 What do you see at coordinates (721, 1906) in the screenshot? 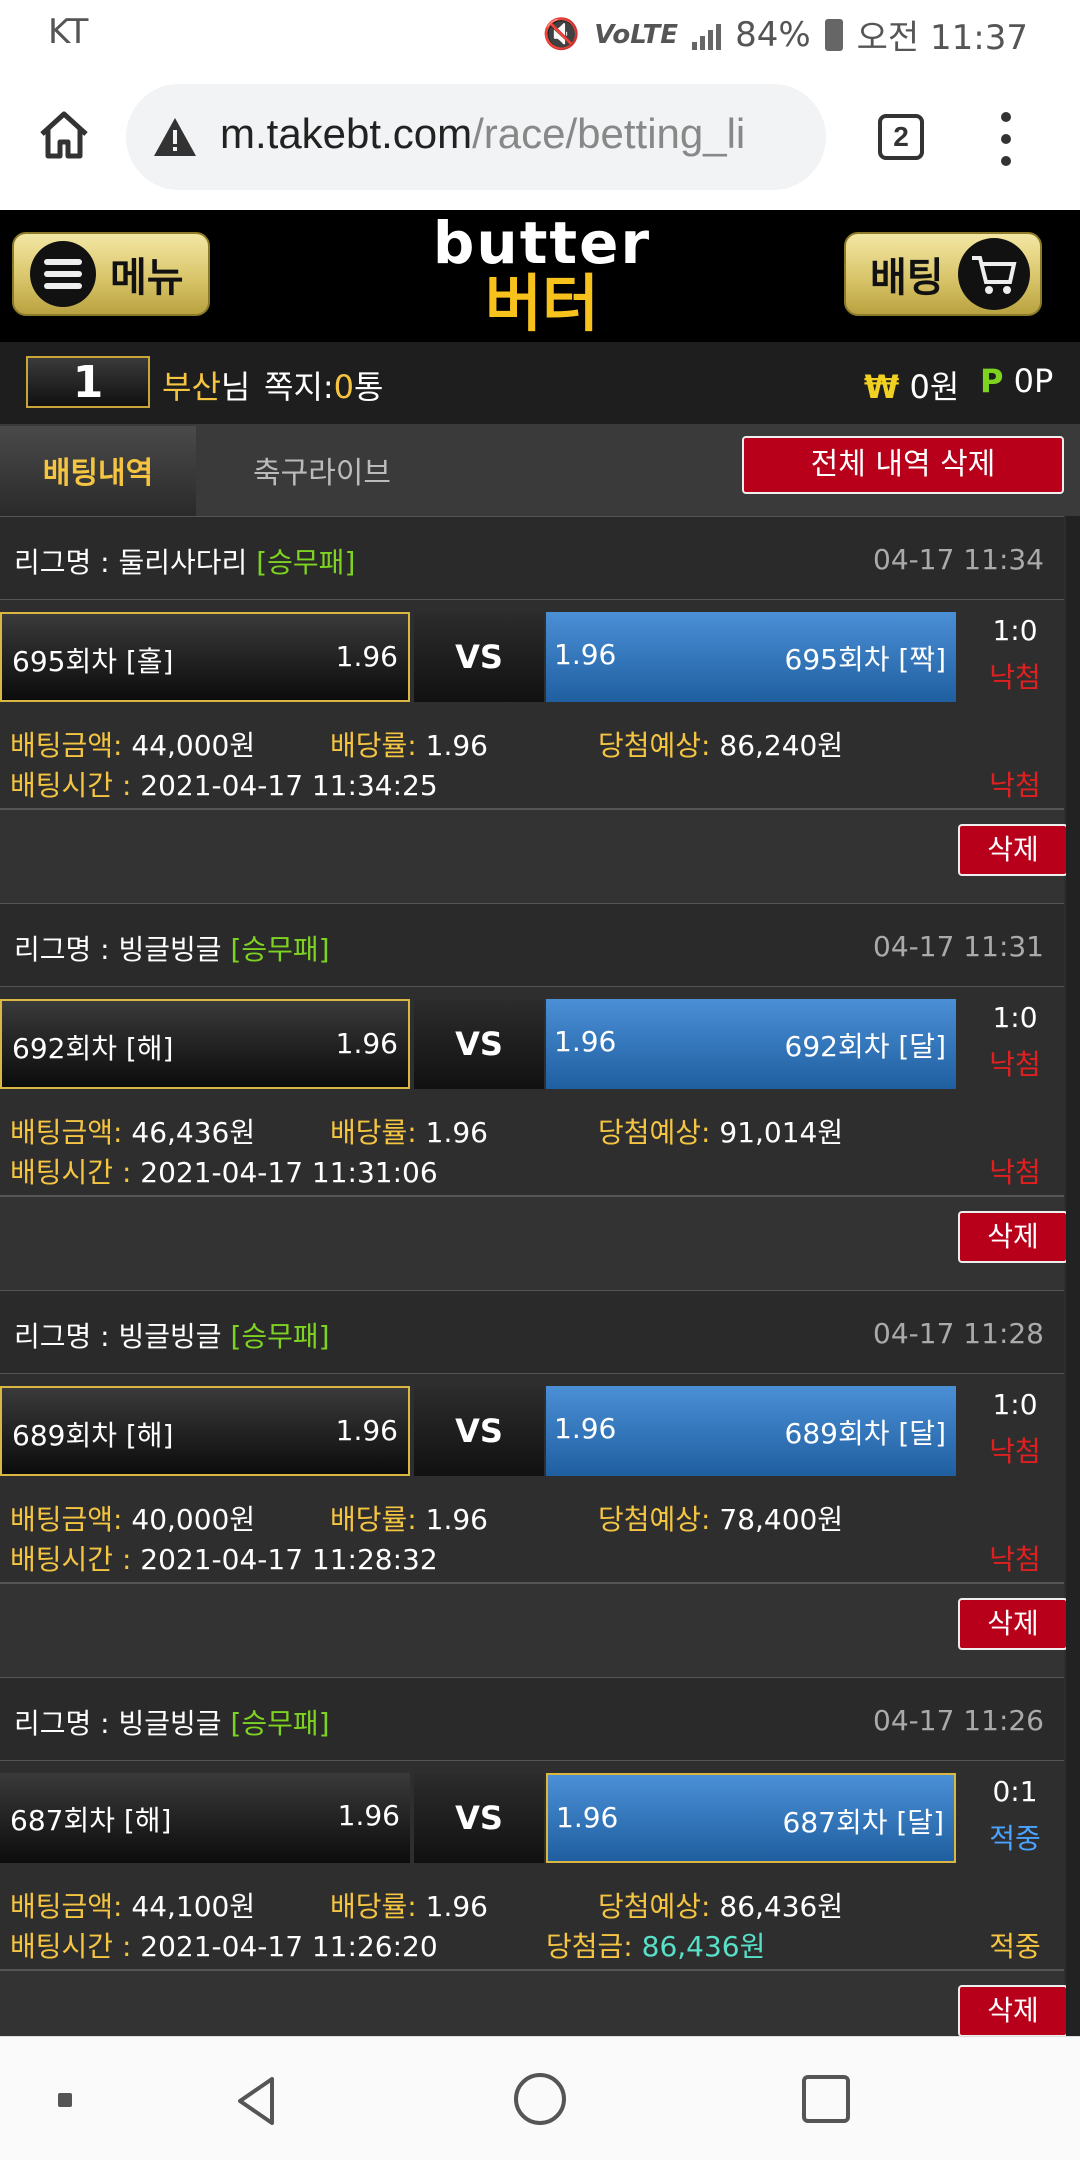
I see `expected-win: 당첨예상: 86,436원` at bounding box center [721, 1906].